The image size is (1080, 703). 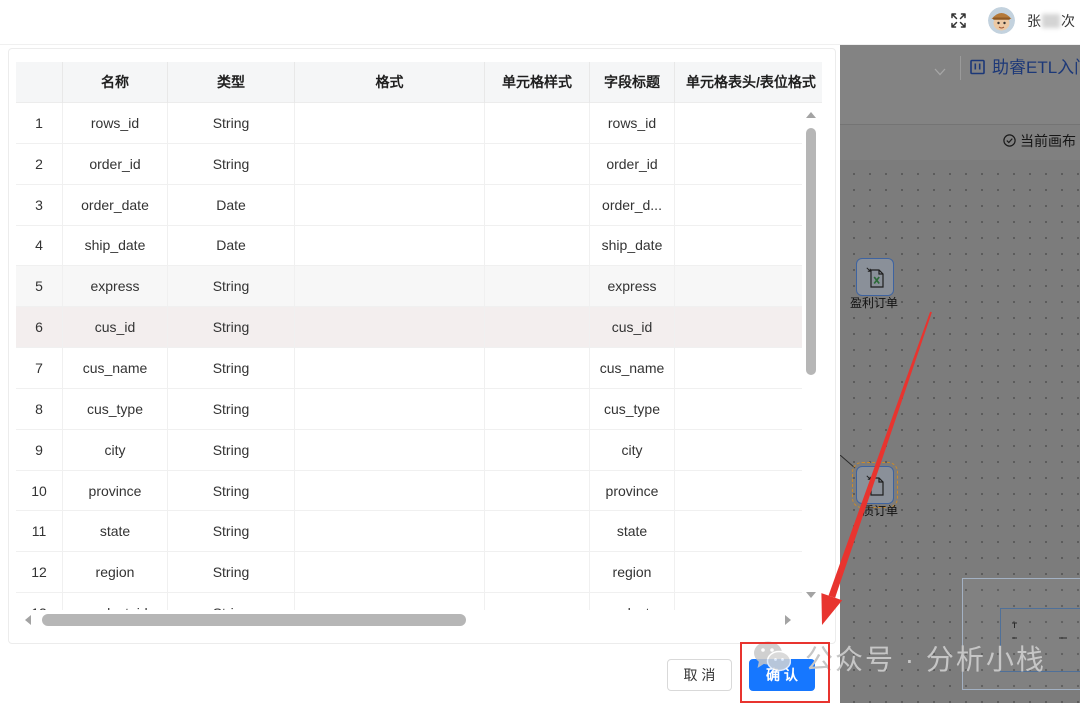 What do you see at coordinates (632, 408) in the screenshot?
I see `cell-field-title: cus_type` at bounding box center [632, 408].